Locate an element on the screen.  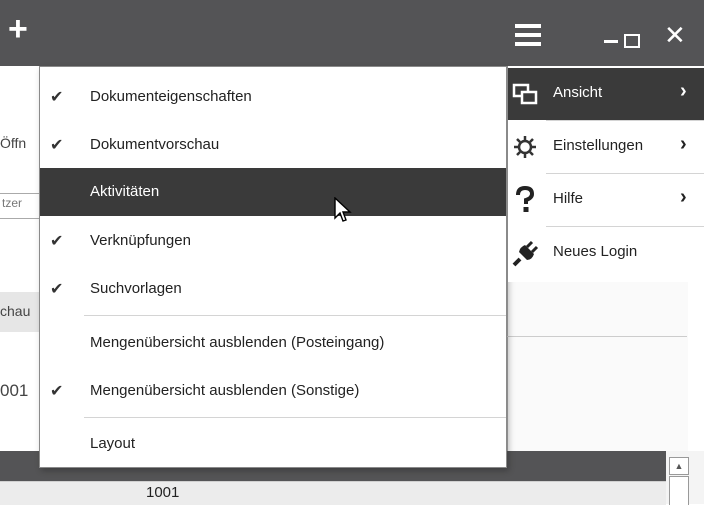
menu-item-mengenuebersicht-sonstige: ✔ Mengenübersicht ausblenden (Sonstige) is located at coordinates (273, 391).